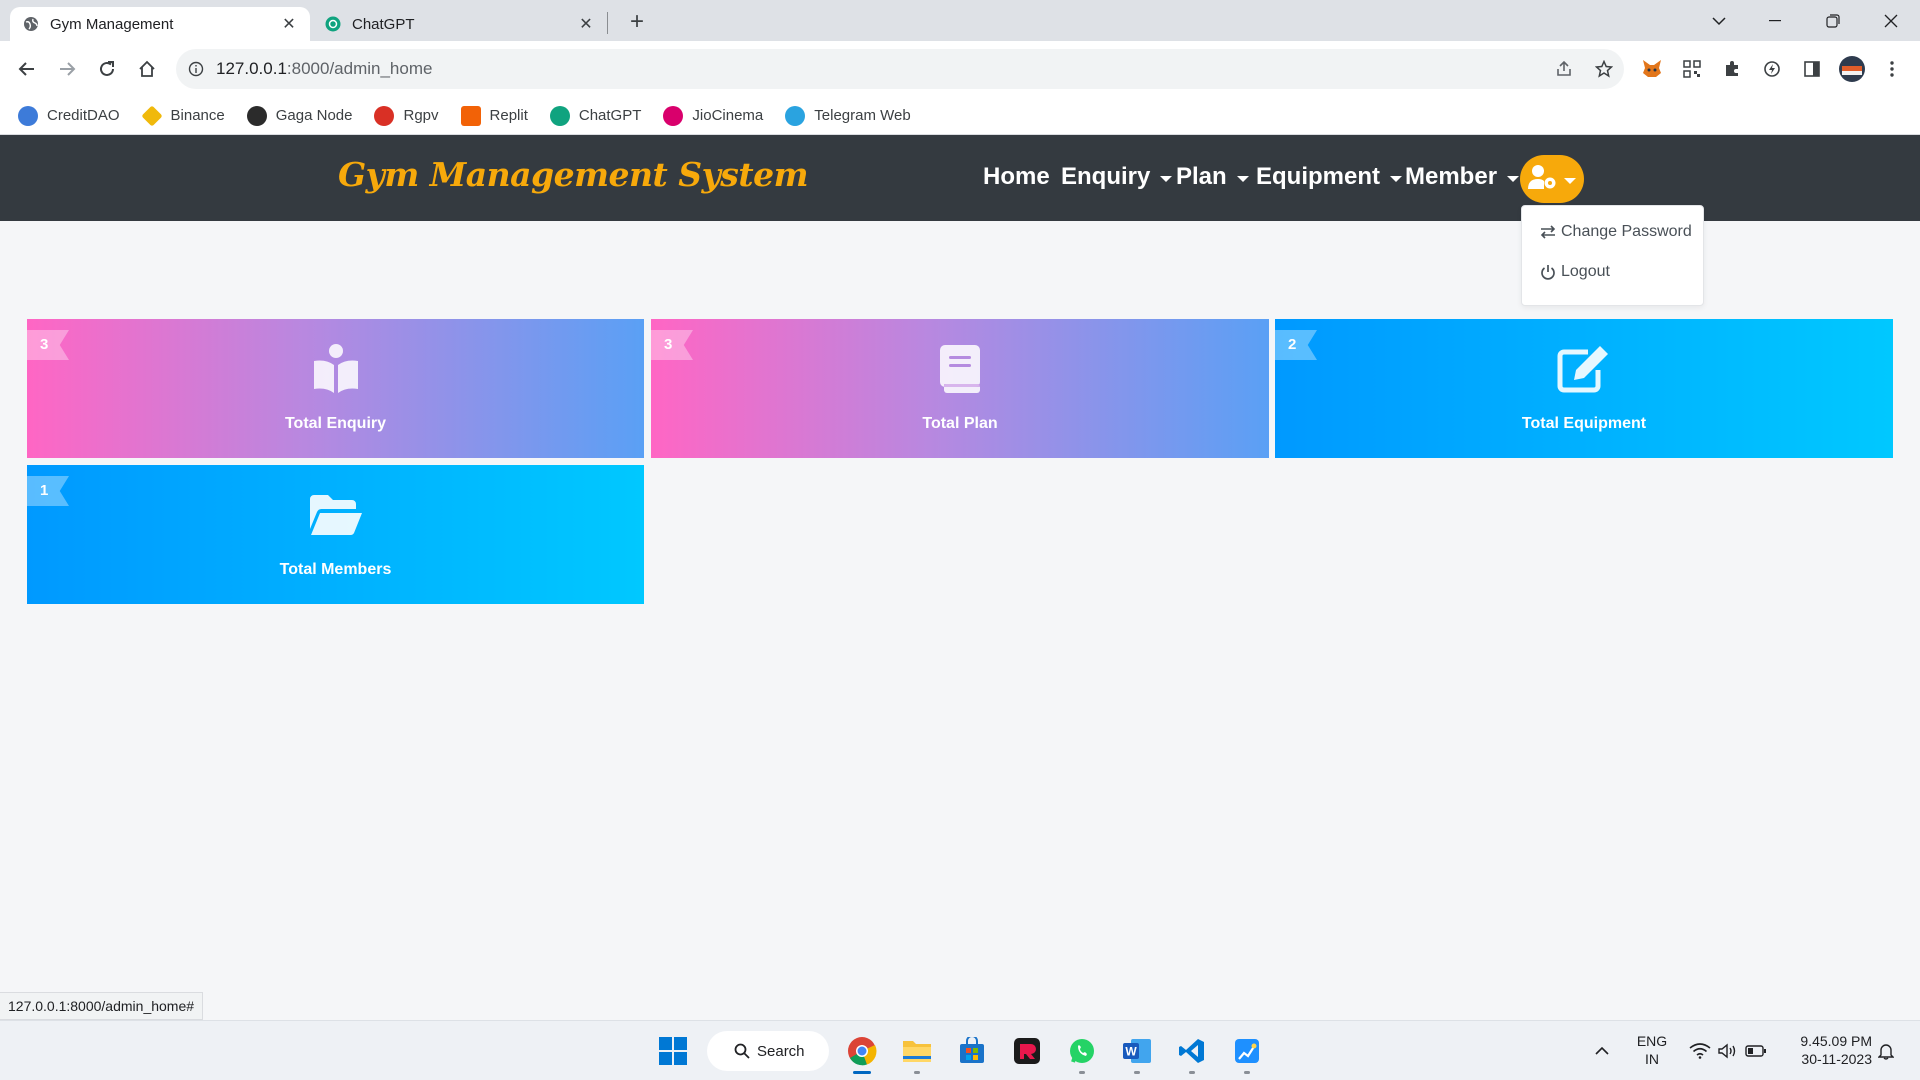  I want to click on url-host: 127.0.0.1, so click(251, 68).